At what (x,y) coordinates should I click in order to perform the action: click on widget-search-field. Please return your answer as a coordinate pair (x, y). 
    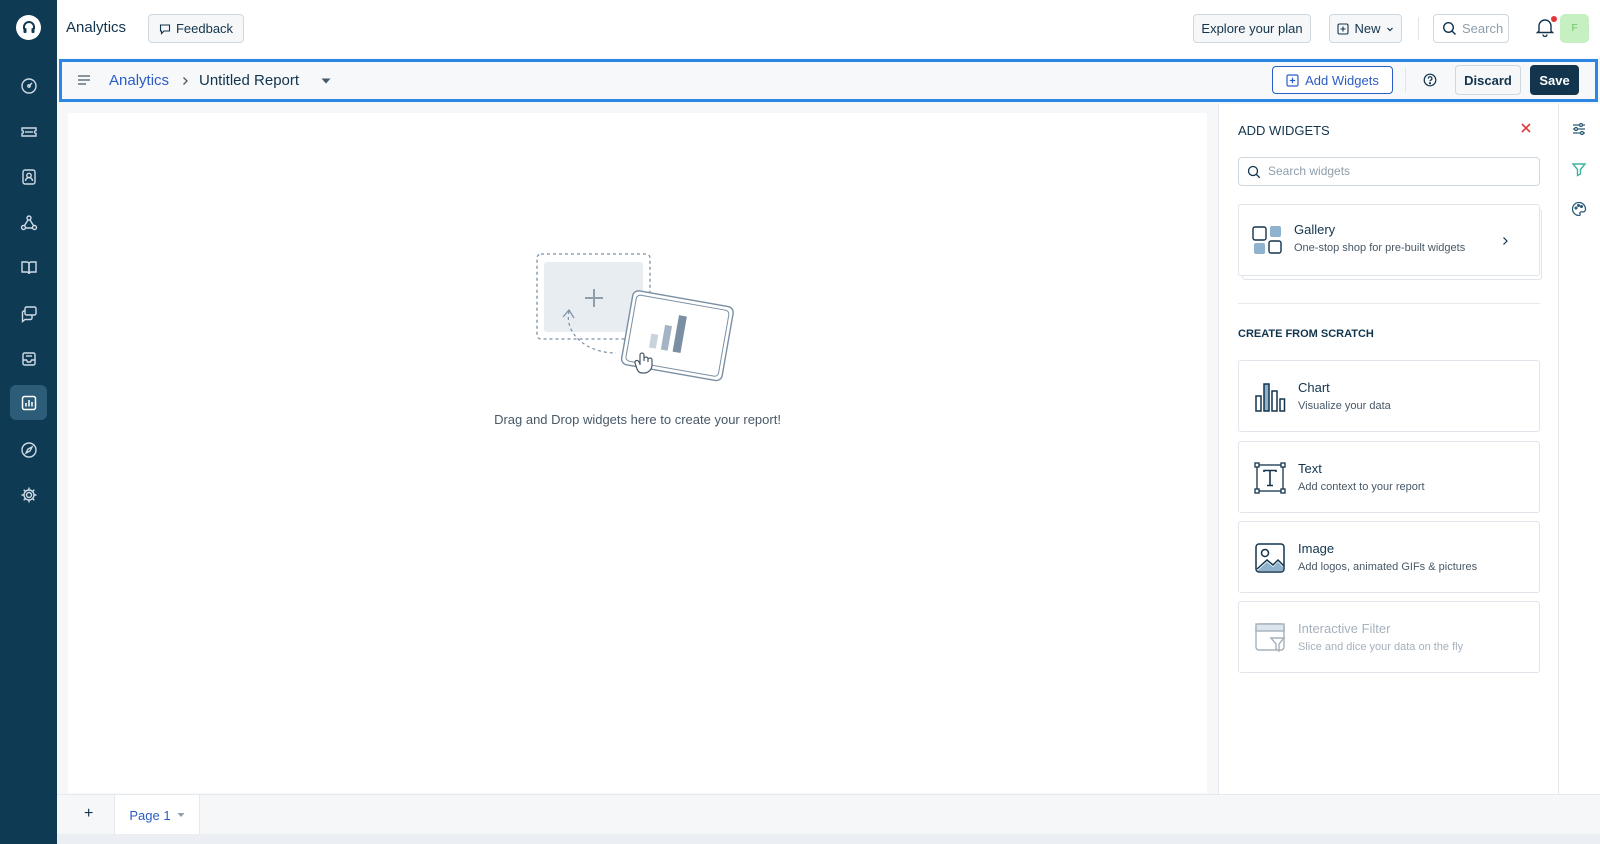
    Looking at the image, I should click on (1389, 171).